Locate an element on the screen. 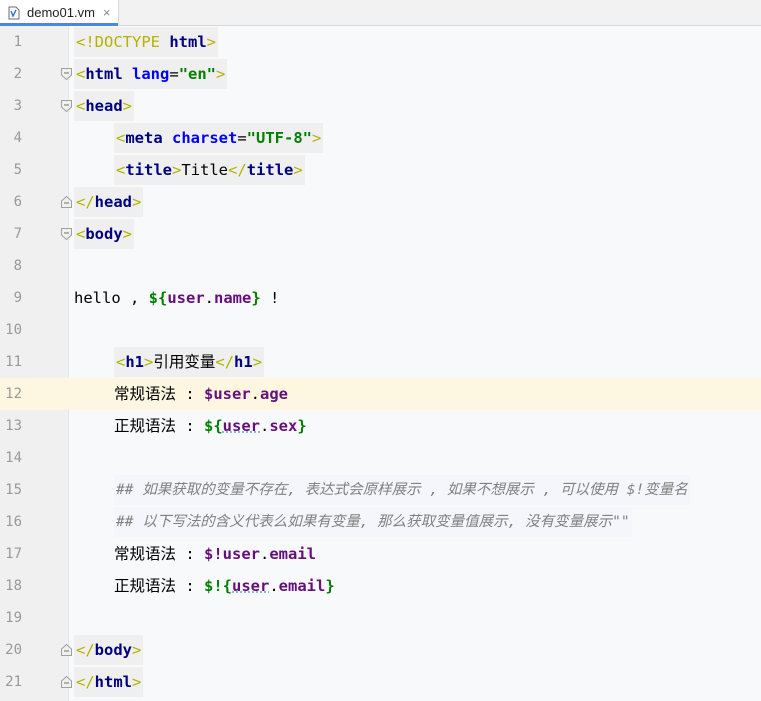 Image resolution: width=761 pixels, height=701 pixels. code-text: <meta charset="UTF-8"> is located at coordinates (219, 138).